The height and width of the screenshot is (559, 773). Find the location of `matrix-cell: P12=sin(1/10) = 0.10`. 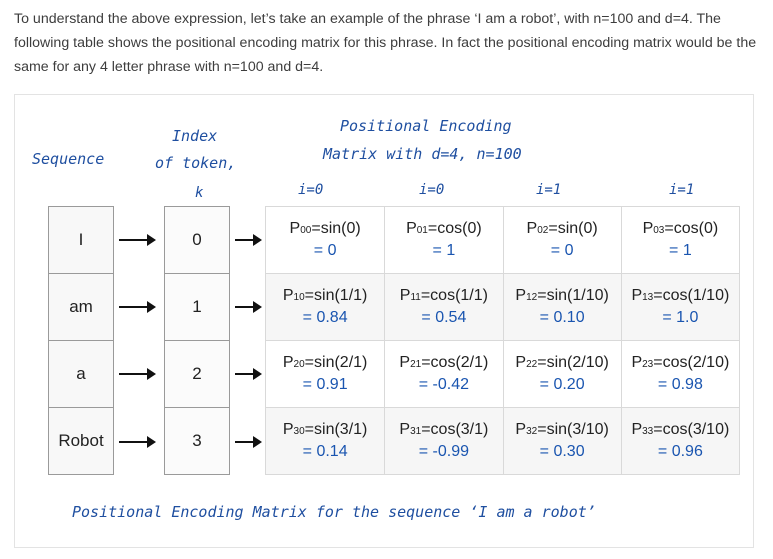

matrix-cell: P12=sin(1/10) = 0.10 is located at coordinates (561, 307).